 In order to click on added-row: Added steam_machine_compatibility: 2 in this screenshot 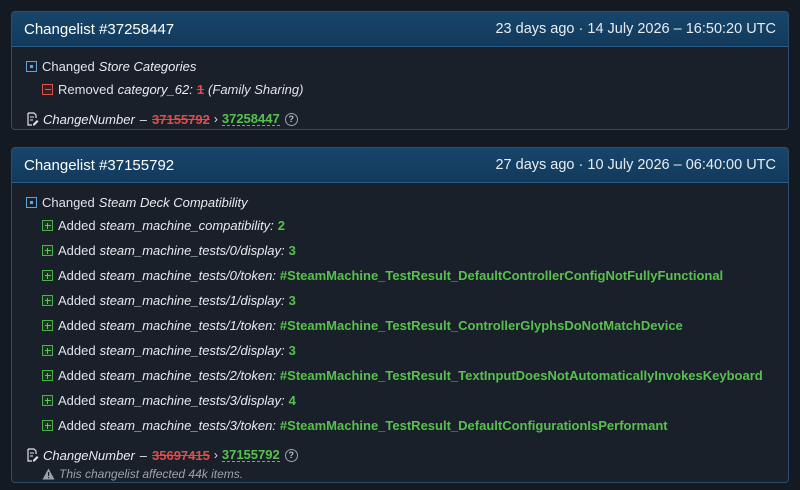, I will do `click(401, 225)`.